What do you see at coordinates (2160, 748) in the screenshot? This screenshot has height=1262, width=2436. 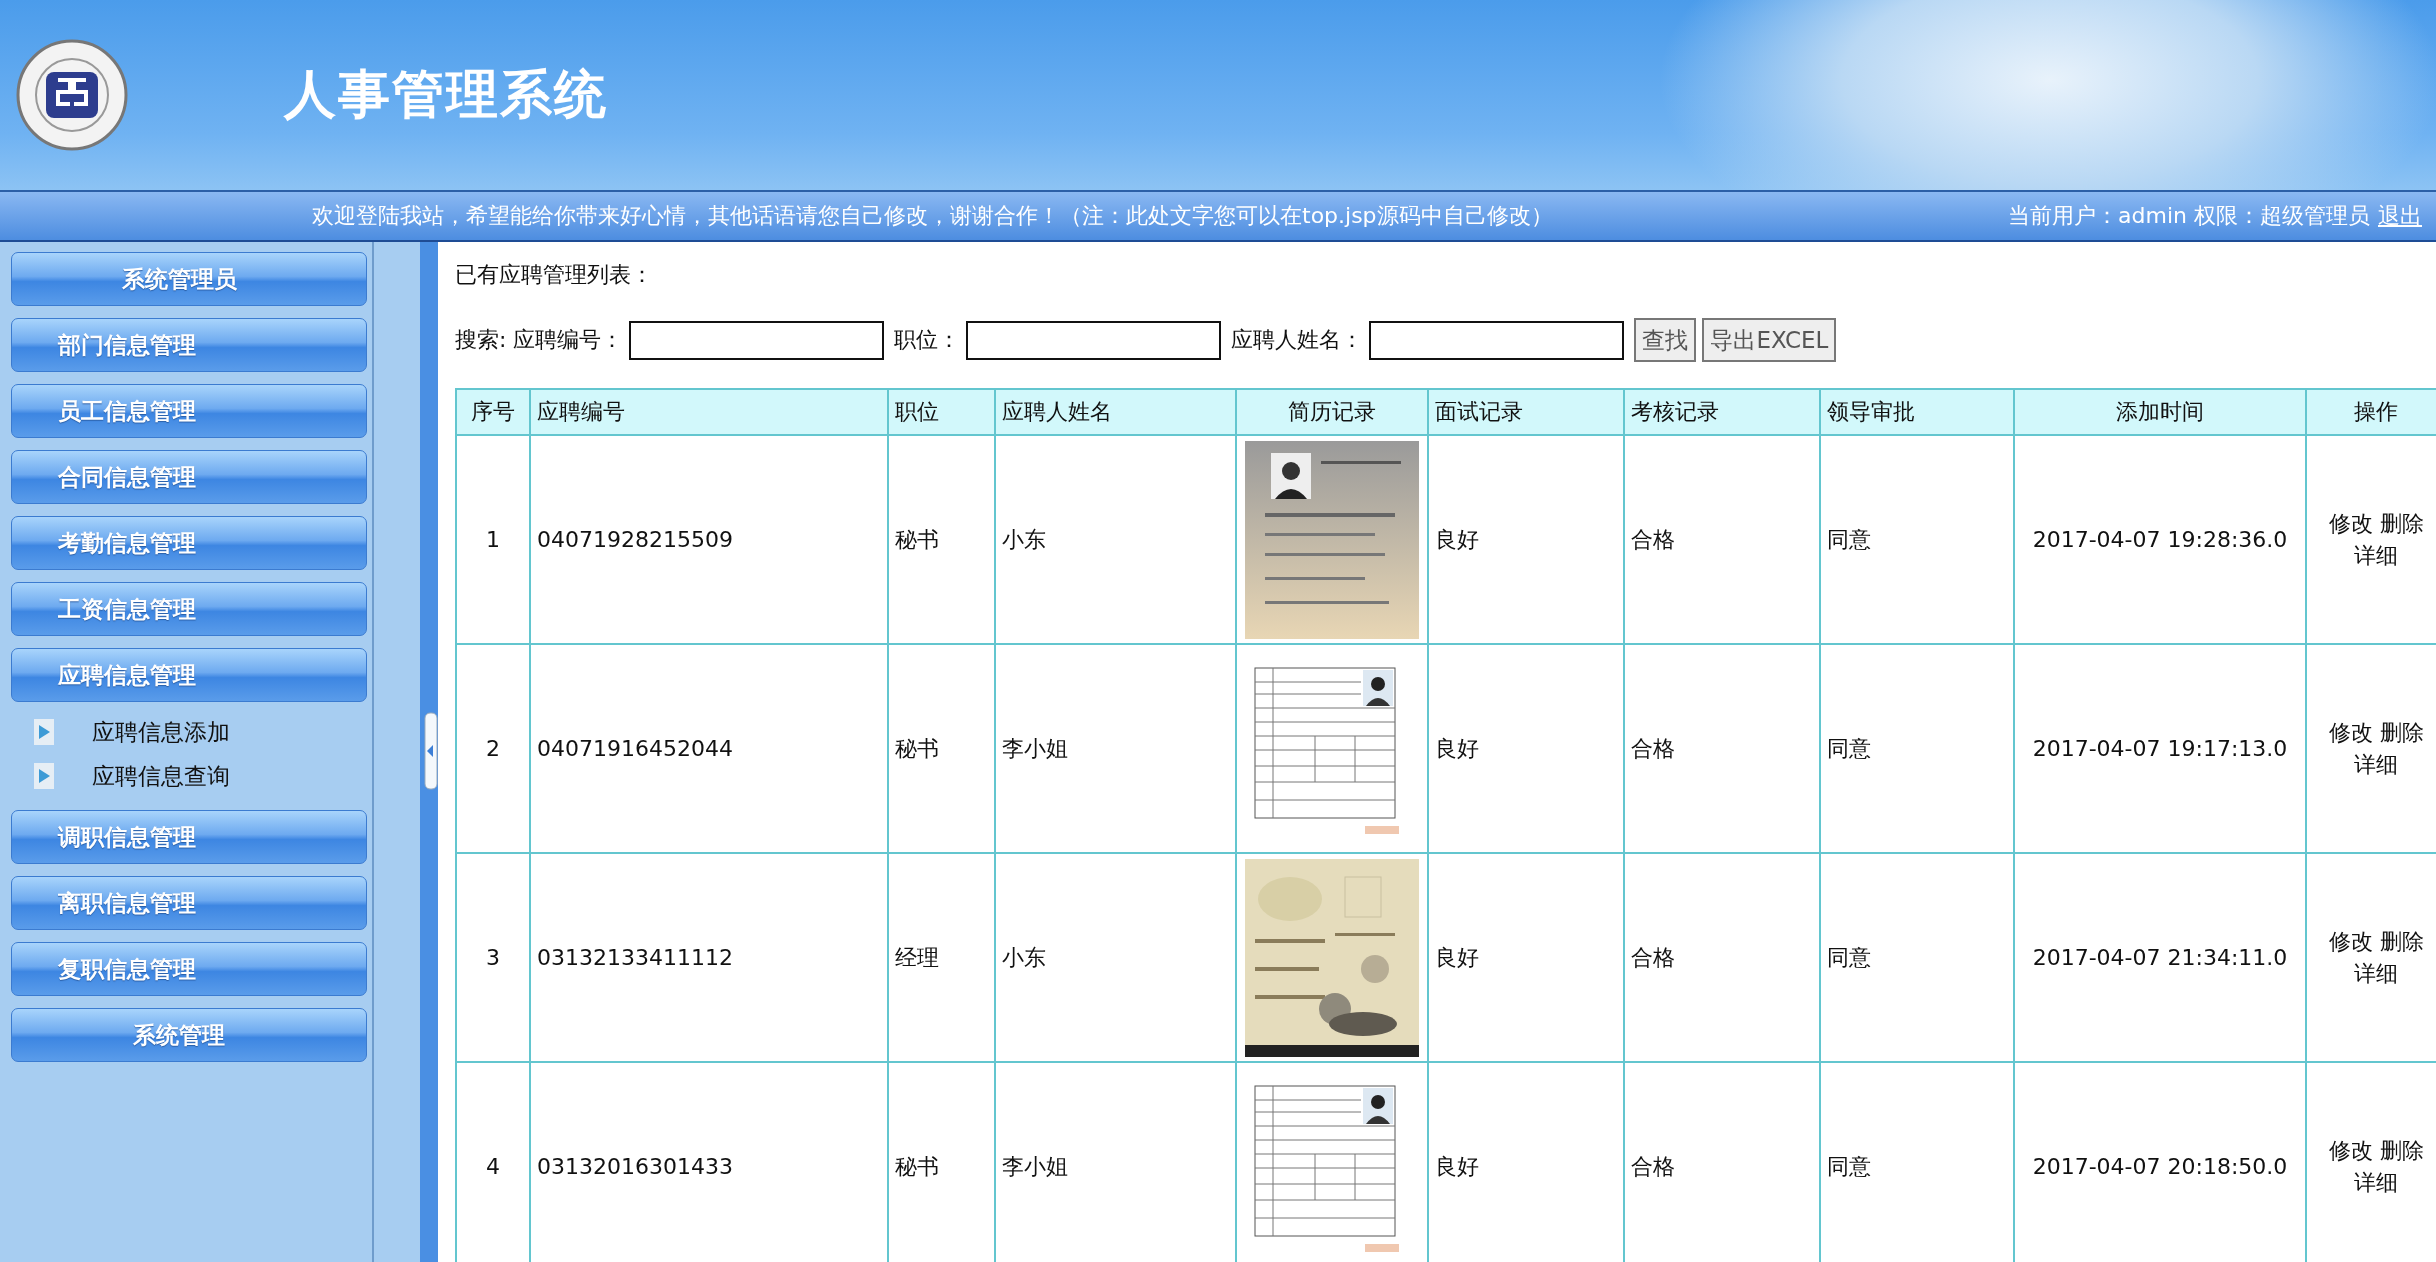 I see `table-cell: 2017-04-07 19:17:13.0` at bounding box center [2160, 748].